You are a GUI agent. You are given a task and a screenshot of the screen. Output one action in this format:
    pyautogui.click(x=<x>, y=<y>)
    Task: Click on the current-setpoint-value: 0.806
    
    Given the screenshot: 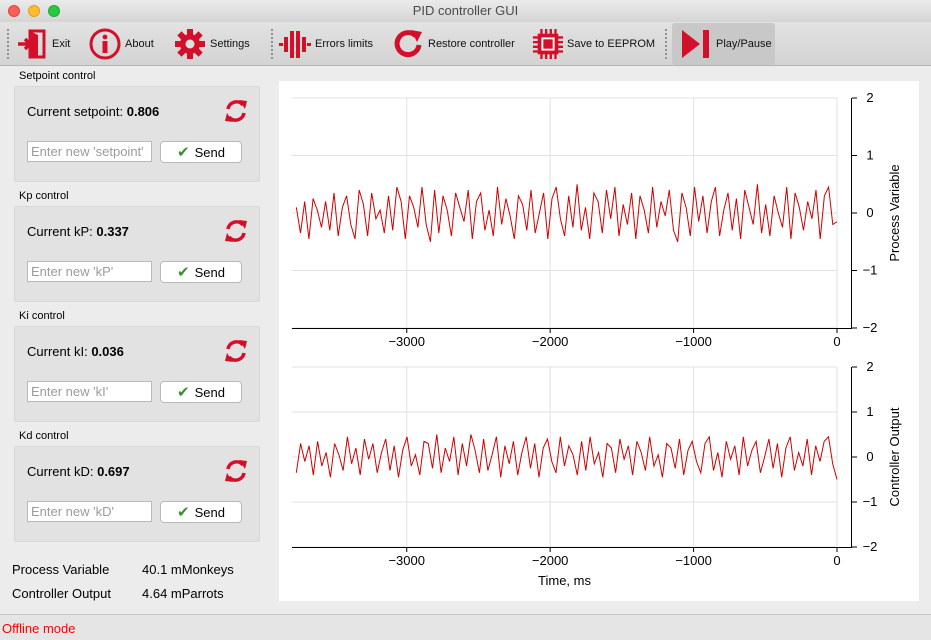 What is the action you would take?
    pyautogui.click(x=143, y=111)
    